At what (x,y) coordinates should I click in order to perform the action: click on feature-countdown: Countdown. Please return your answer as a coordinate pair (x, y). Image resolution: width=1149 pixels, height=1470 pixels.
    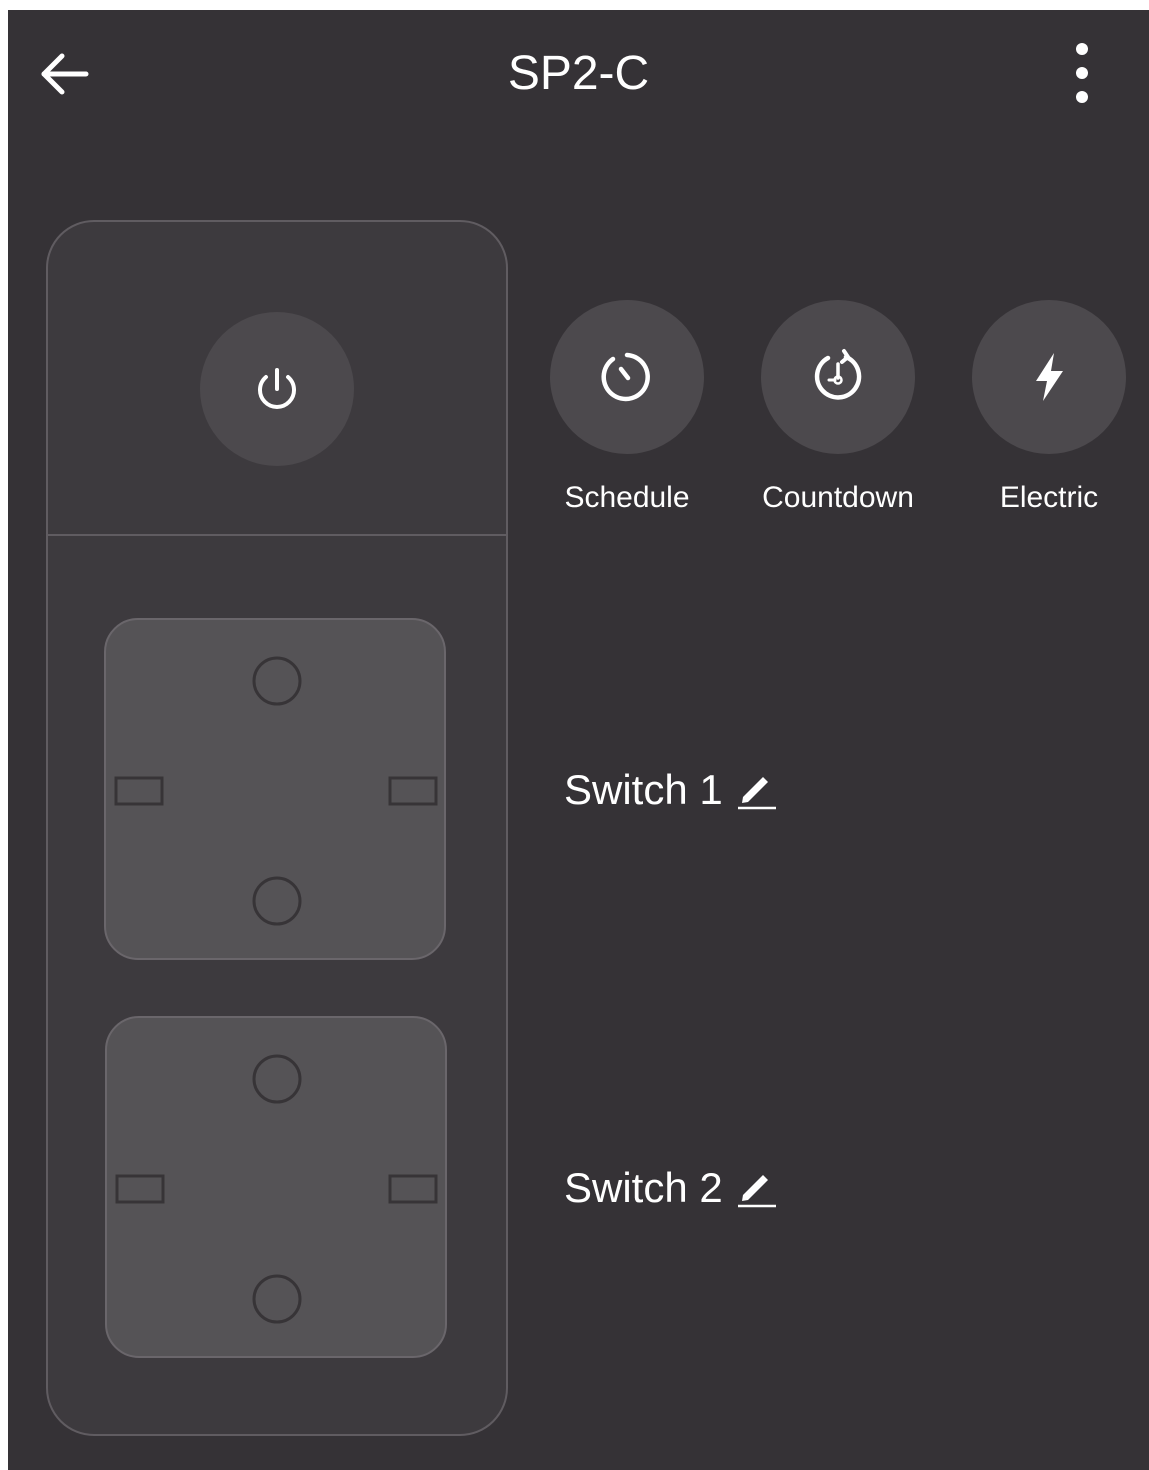
    Looking at the image, I should click on (838, 408).